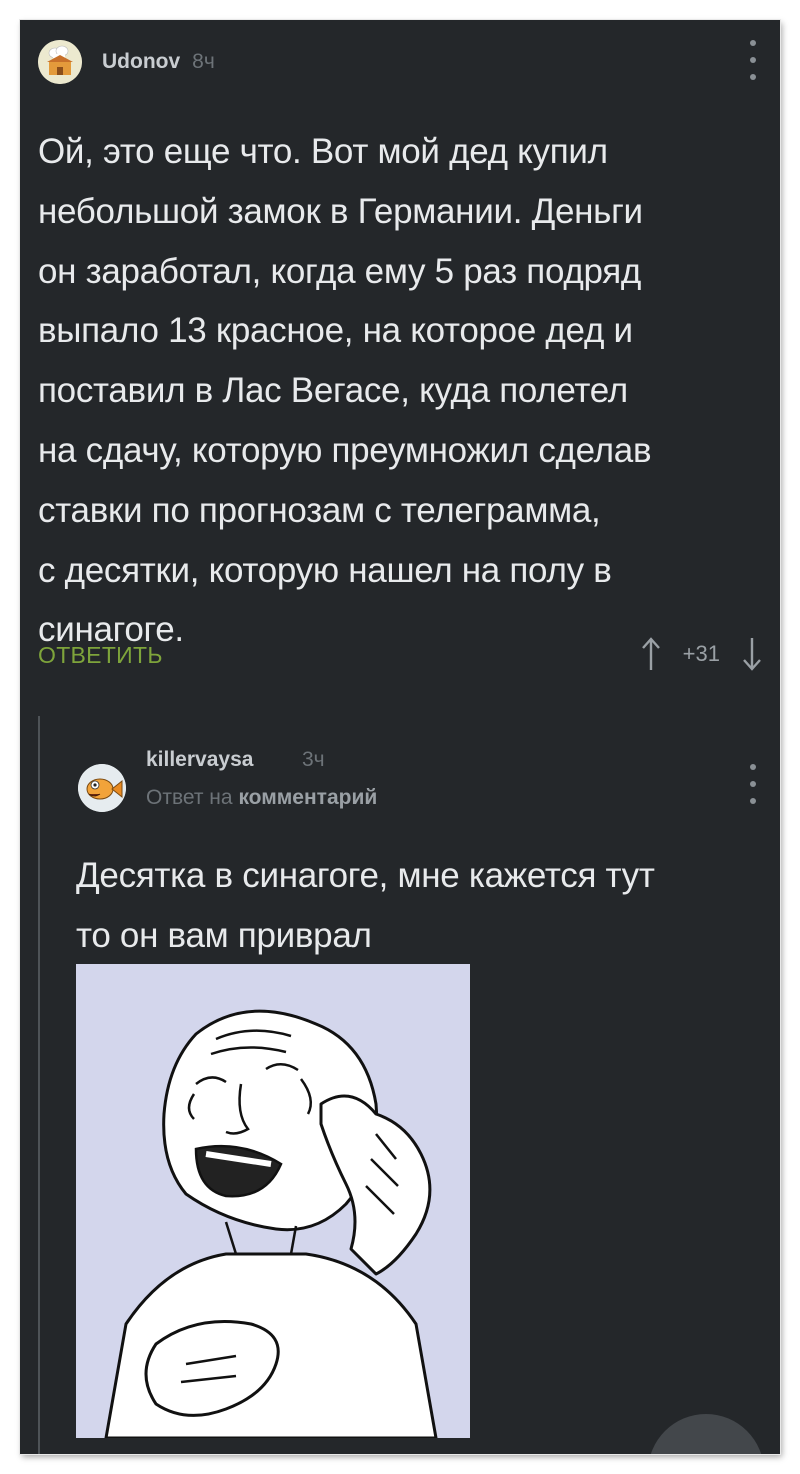  Describe the element at coordinates (706, 1434) in the screenshot. I see `floating-action-button` at that location.